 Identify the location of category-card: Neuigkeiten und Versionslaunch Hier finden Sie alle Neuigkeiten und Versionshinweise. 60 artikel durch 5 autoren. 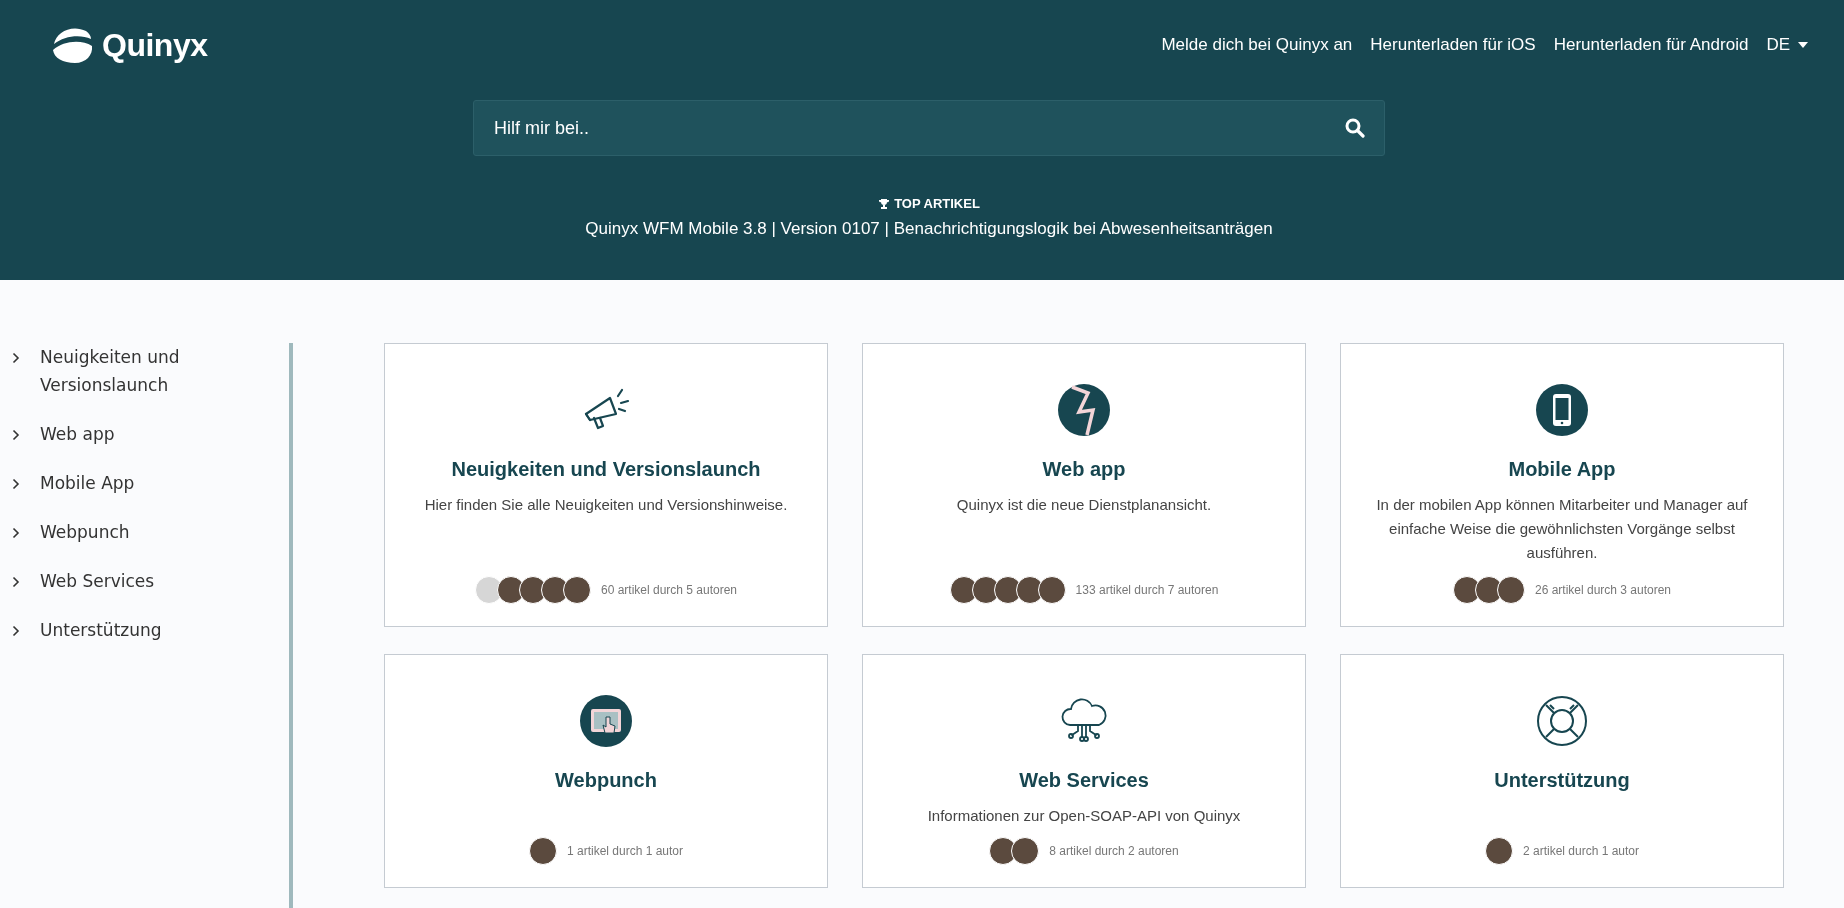
(606, 485).